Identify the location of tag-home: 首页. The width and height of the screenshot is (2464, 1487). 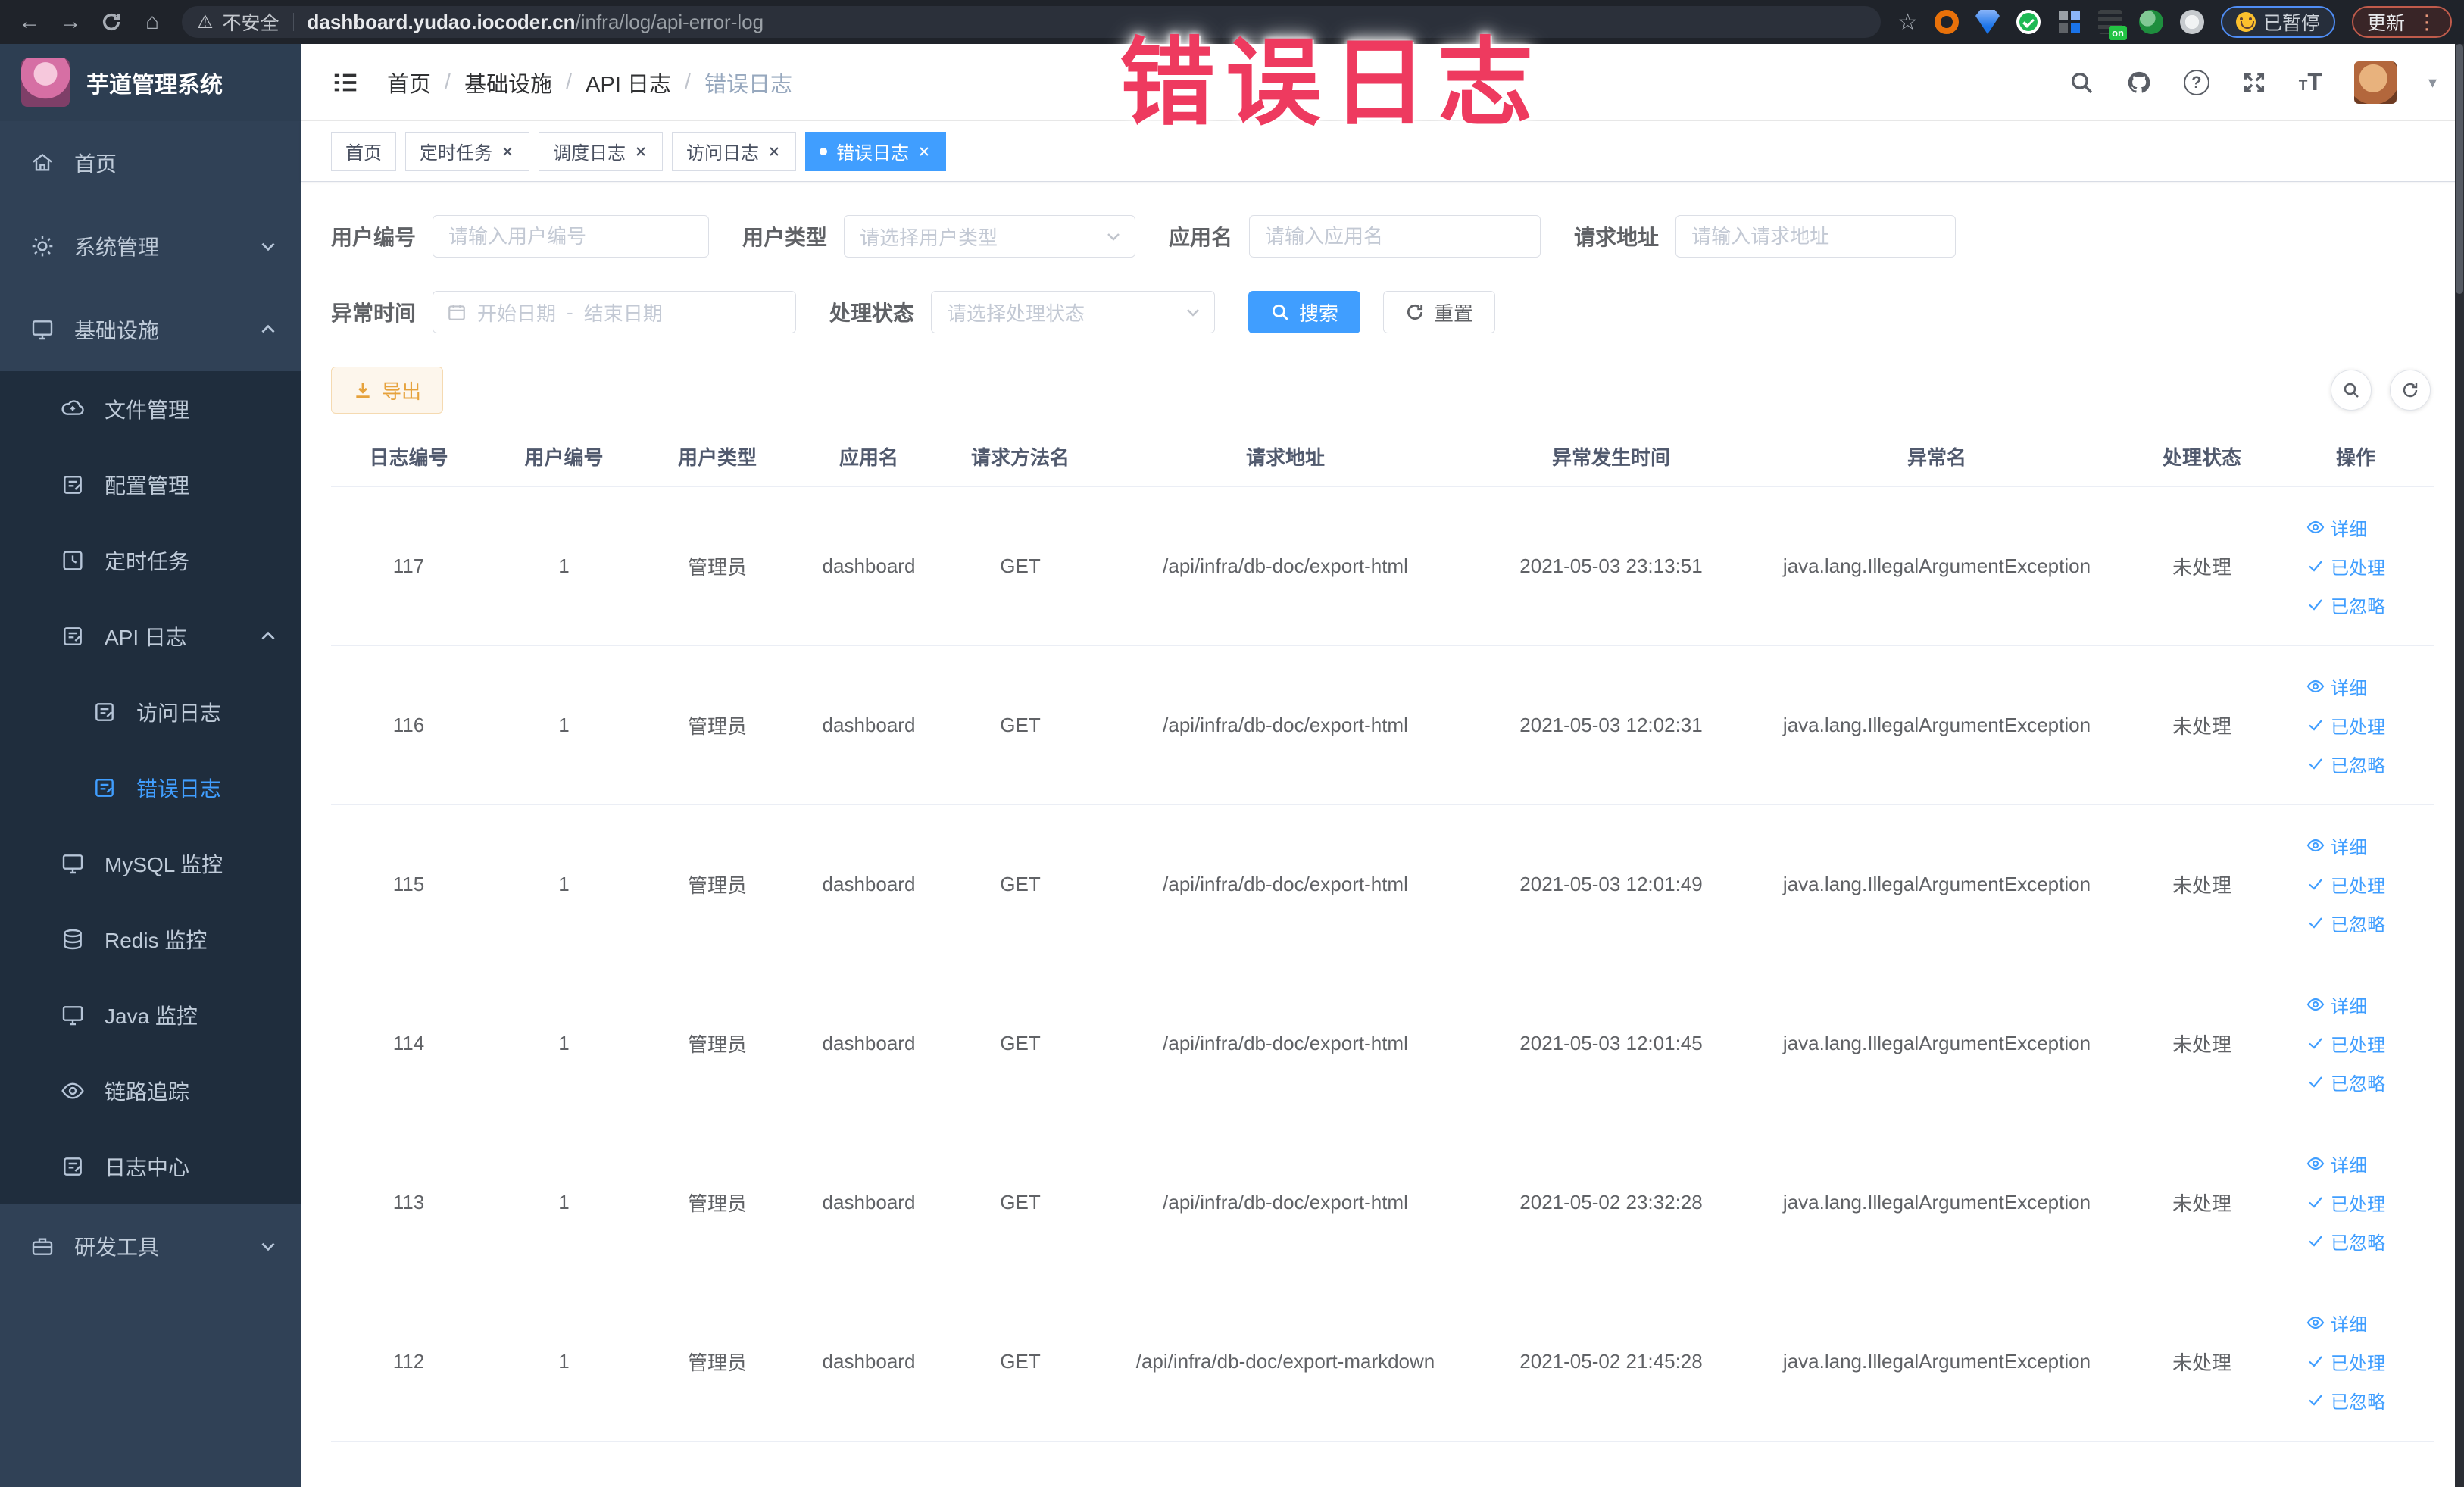
(363, 151).